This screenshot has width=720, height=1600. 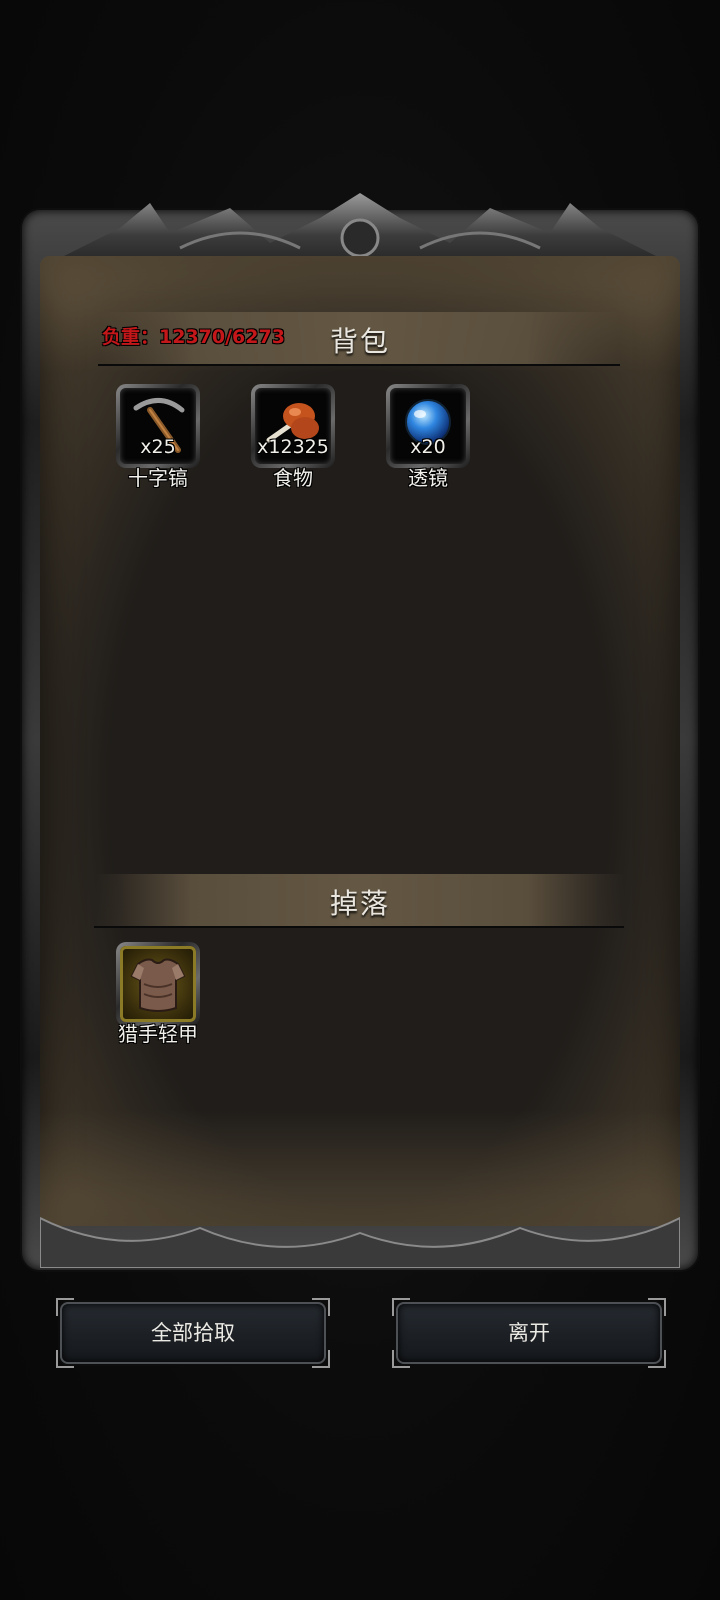 I want to click on drops-header-divider, so click(x=359, y=927).